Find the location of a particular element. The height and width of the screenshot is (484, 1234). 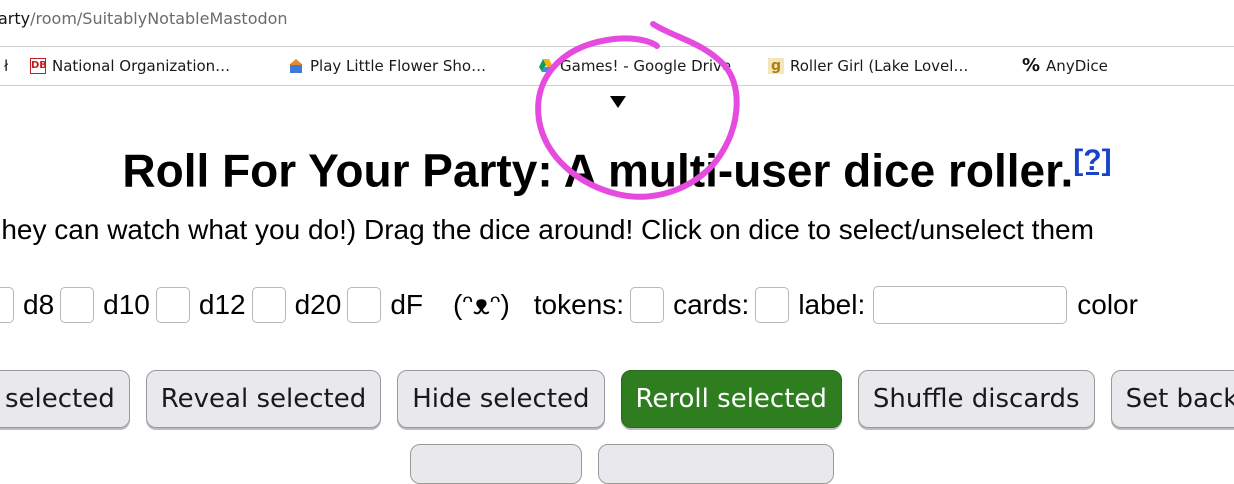

cards-input is located at coordinates (772, 305).